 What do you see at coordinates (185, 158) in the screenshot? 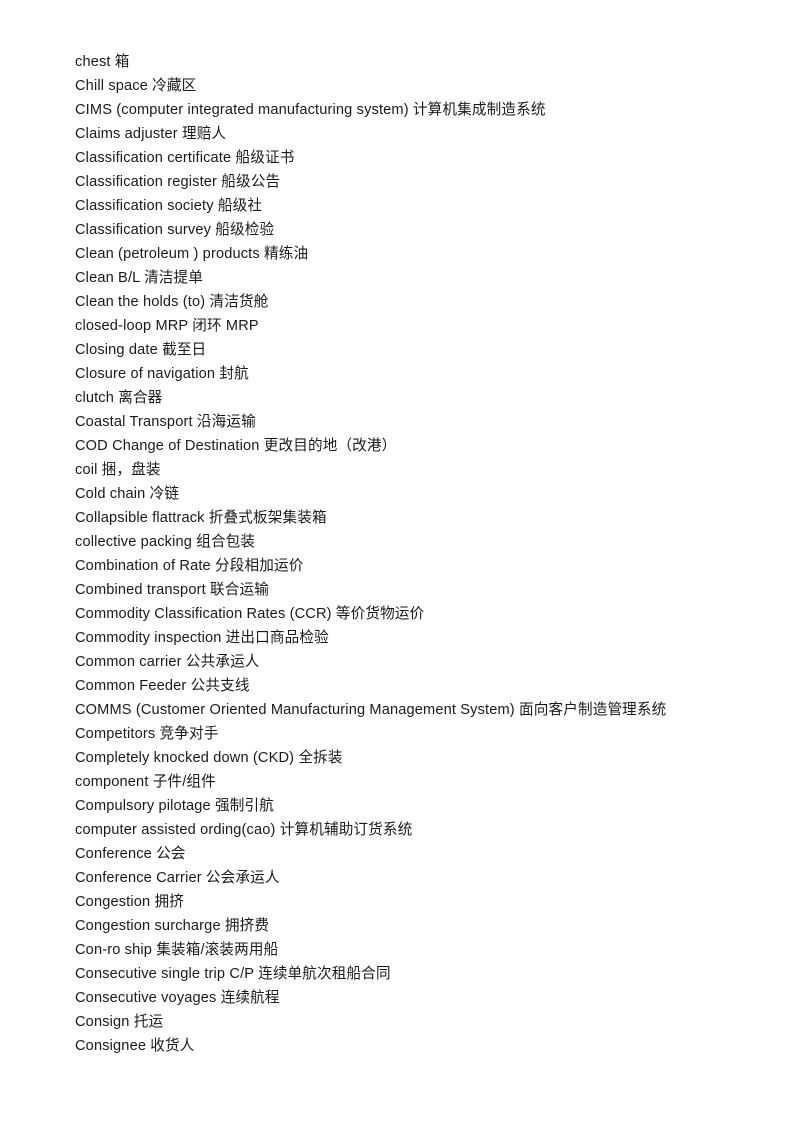
I see `glossary-entry: Classification certificate 船级证书` at bounding box center [185, 158].